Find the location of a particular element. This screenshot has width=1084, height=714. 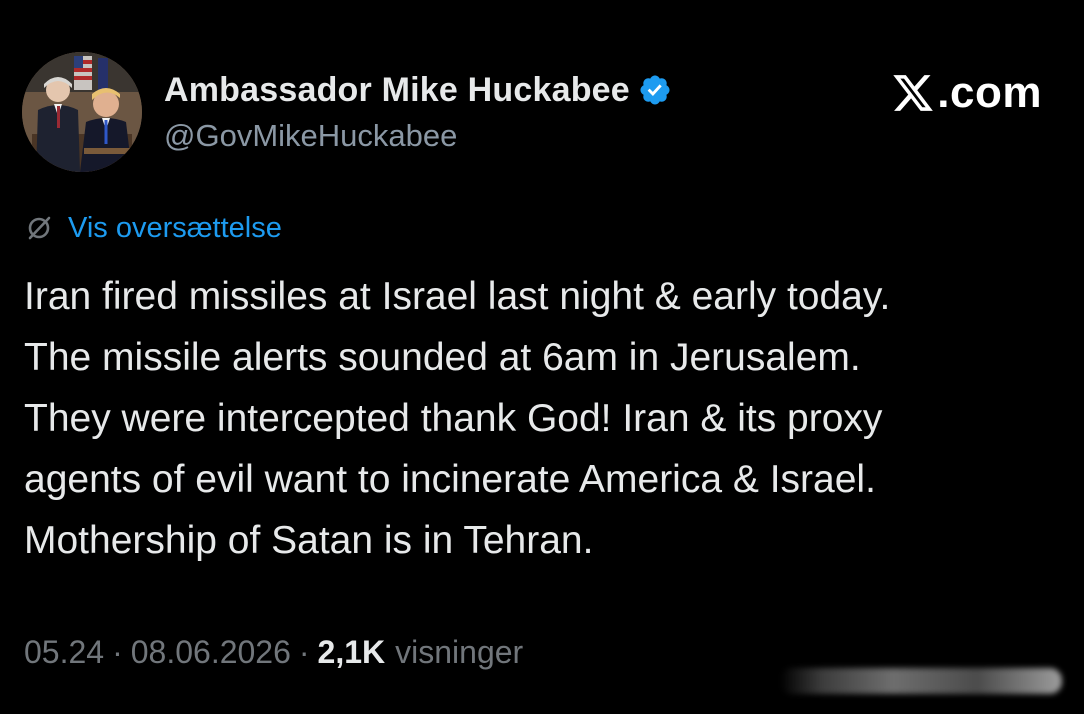

display-name-row: Ambassador Mike Huckabee is located at coordinates (418, 90).